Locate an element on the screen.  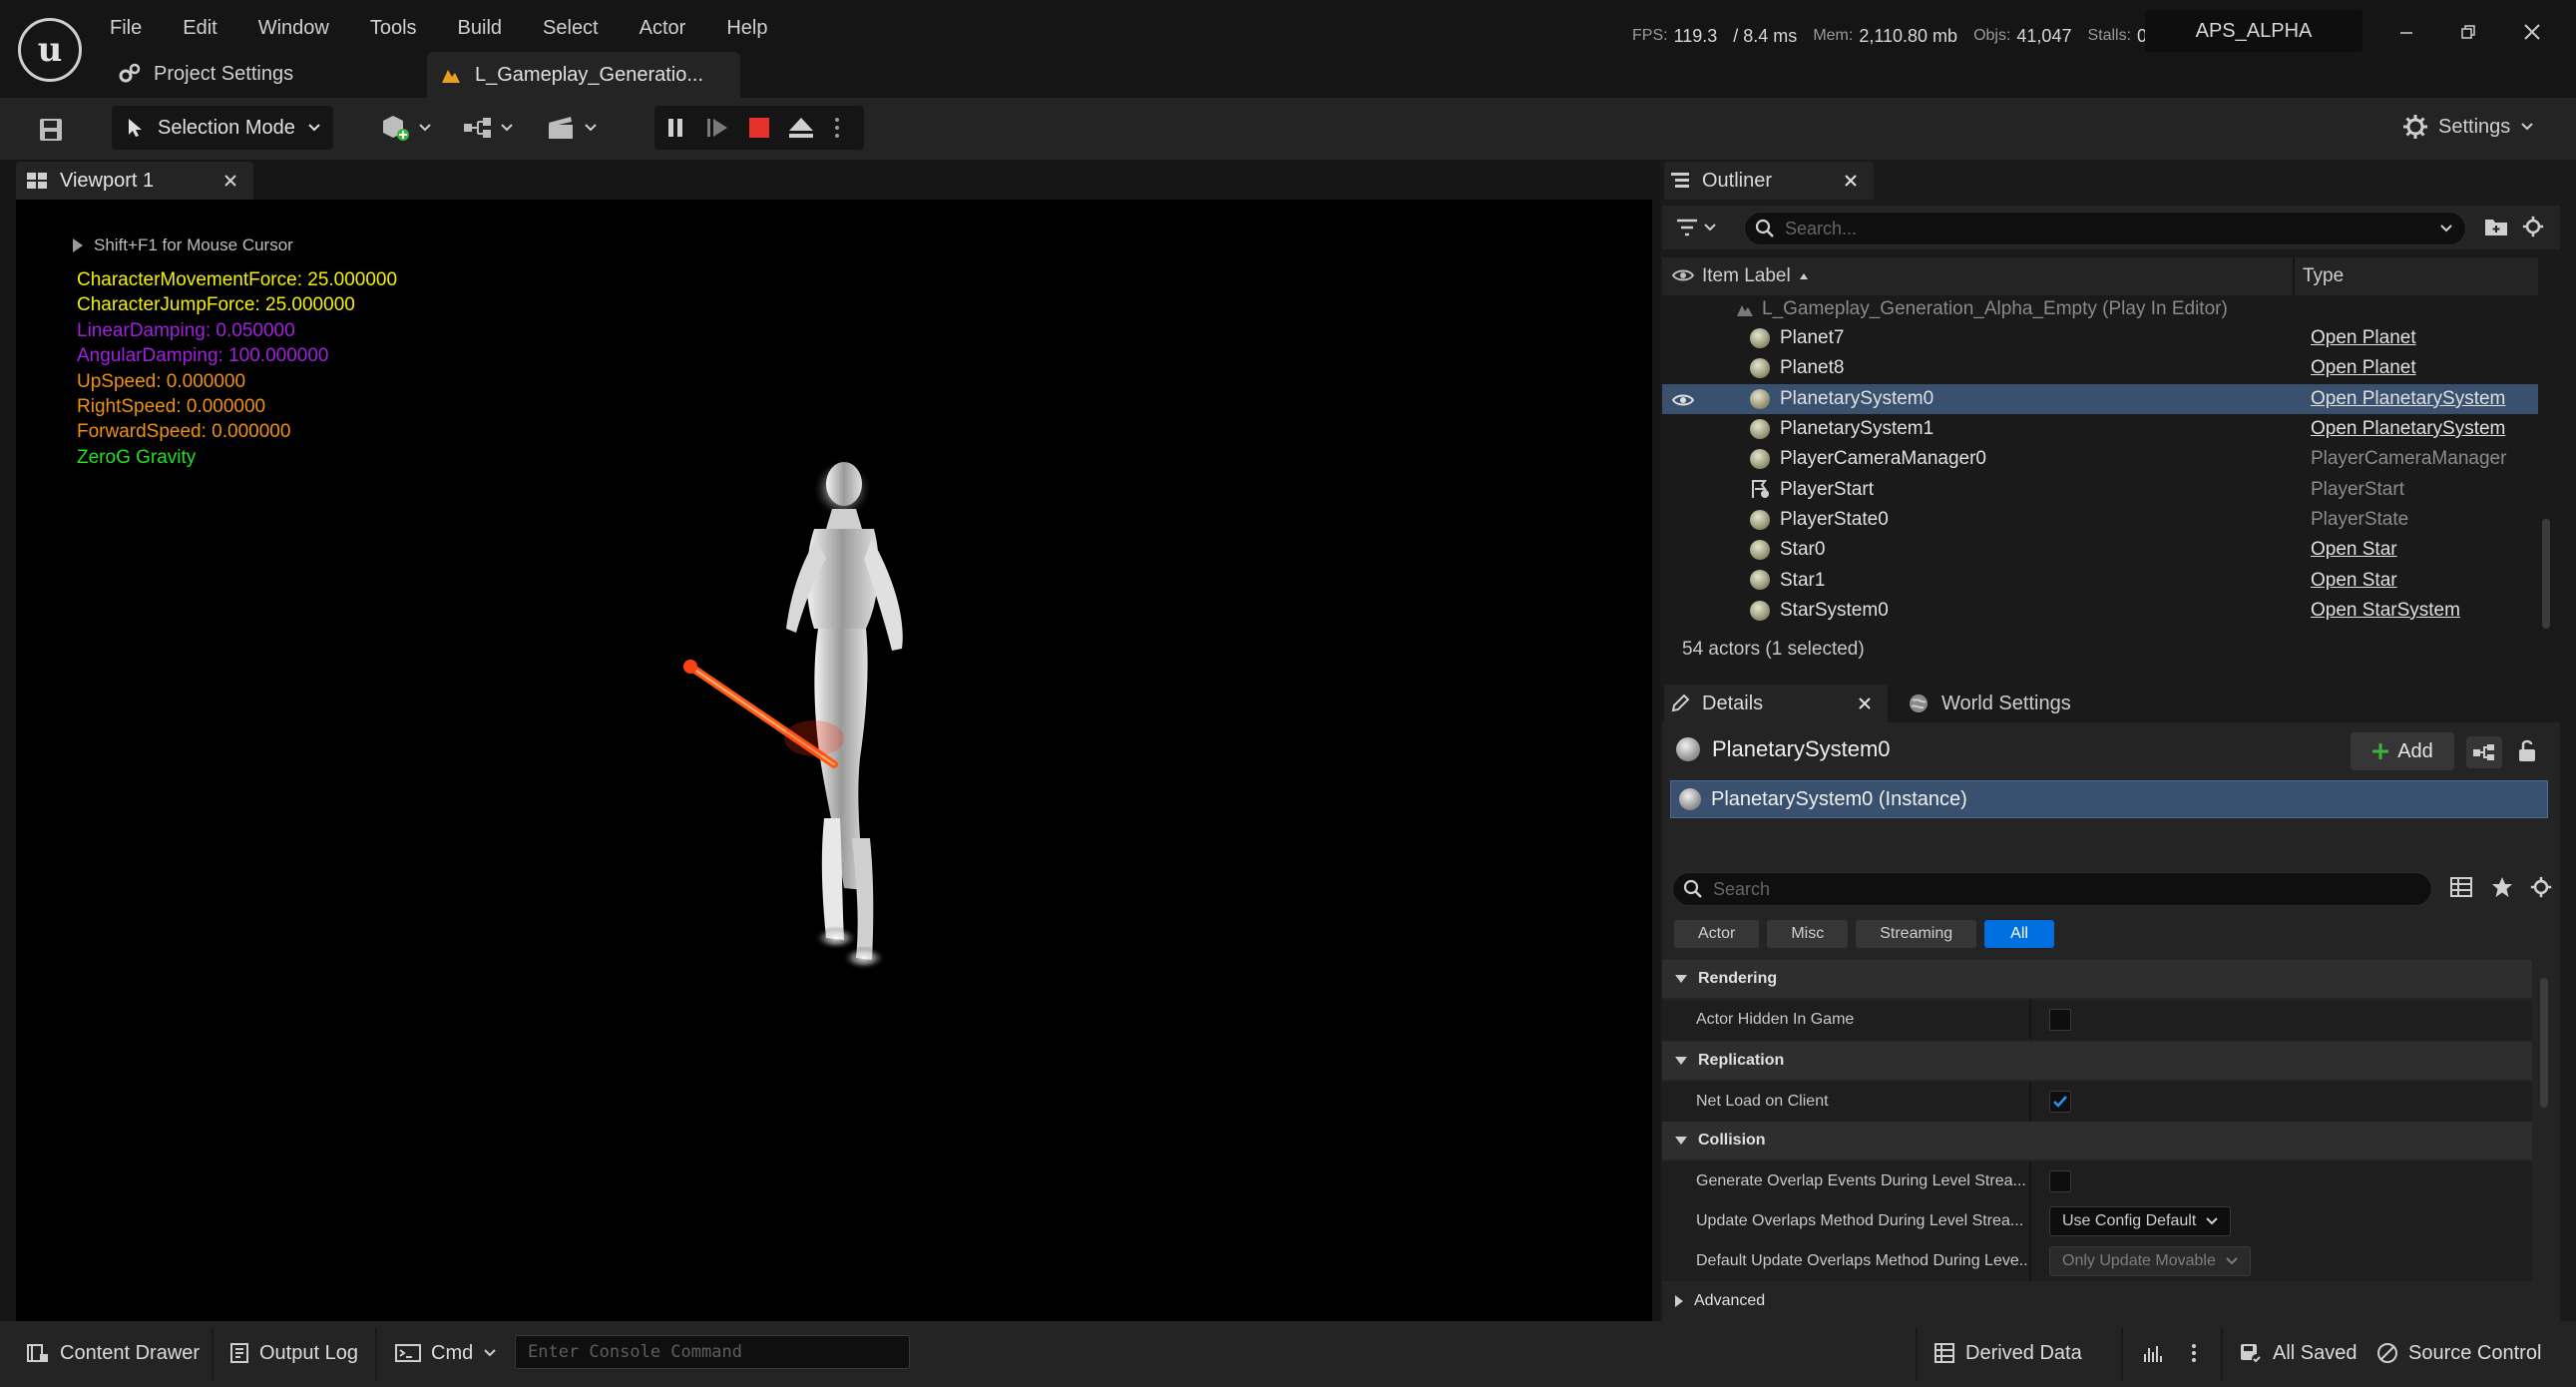
eject-button is located at coordinates (801, 128).